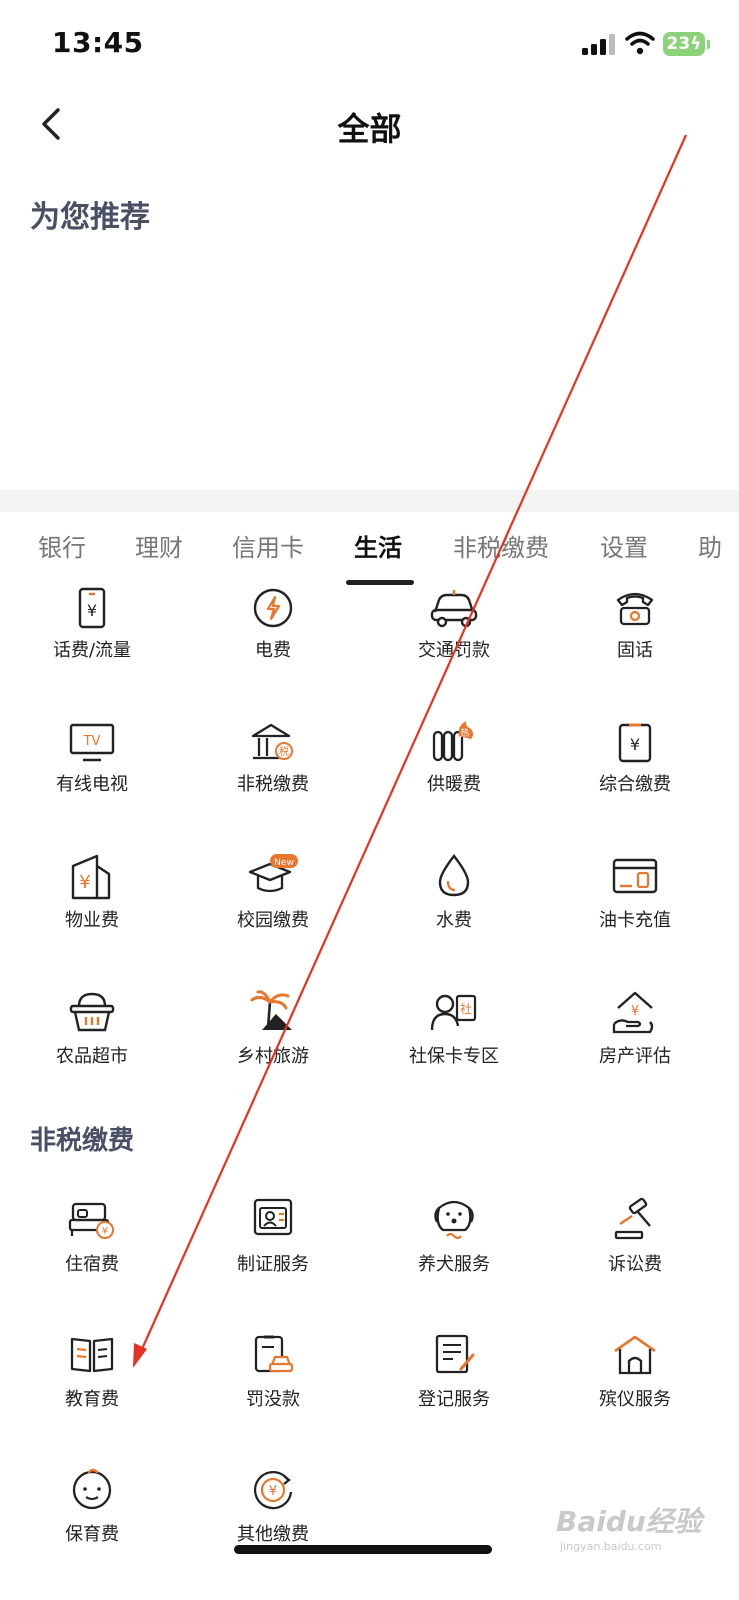 This screenshot has height=1600, width=739. I want to click on tab-help: 助, so click(710, 545).